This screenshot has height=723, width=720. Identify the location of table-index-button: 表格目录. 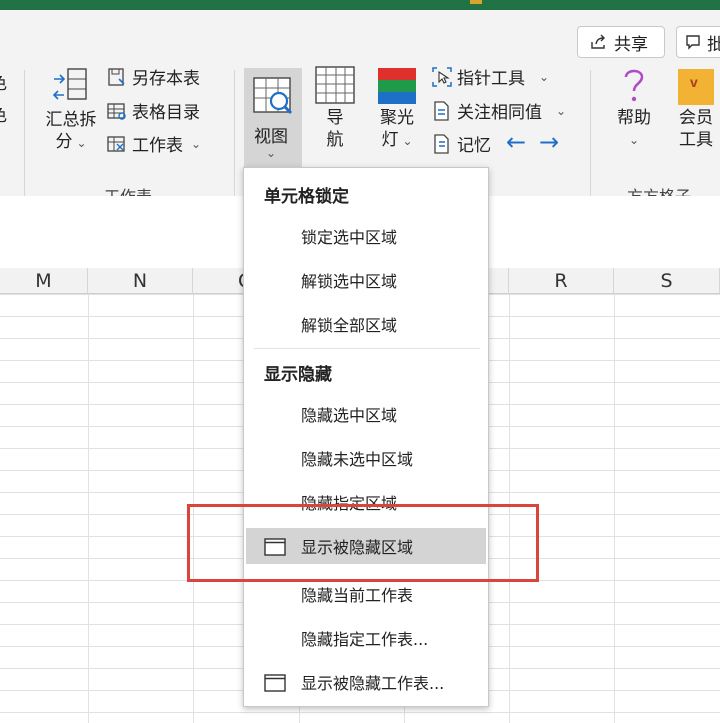
(153, 110).